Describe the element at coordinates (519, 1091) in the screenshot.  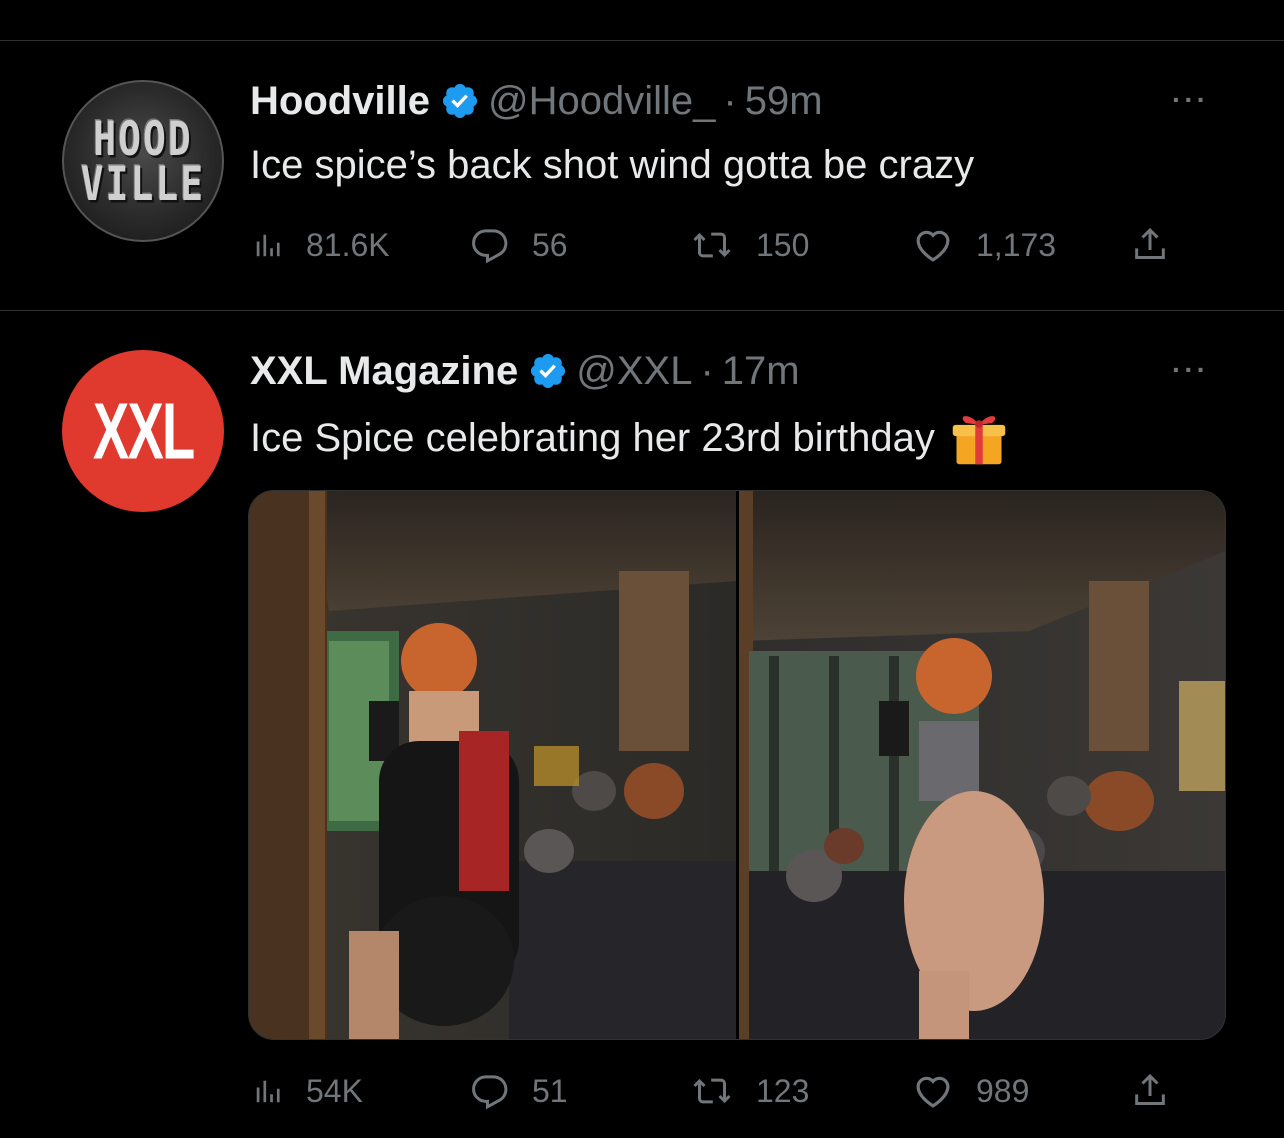
I see `reply-button: 51` at that location.